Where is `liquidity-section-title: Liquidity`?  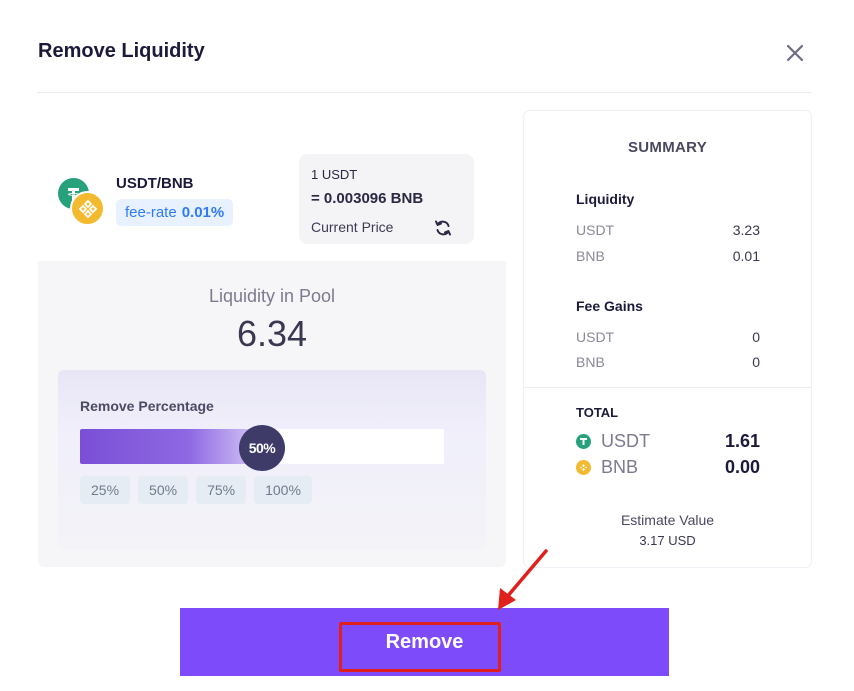 liquidity-section-title: Liquidity is located at coordinates (605, 199).